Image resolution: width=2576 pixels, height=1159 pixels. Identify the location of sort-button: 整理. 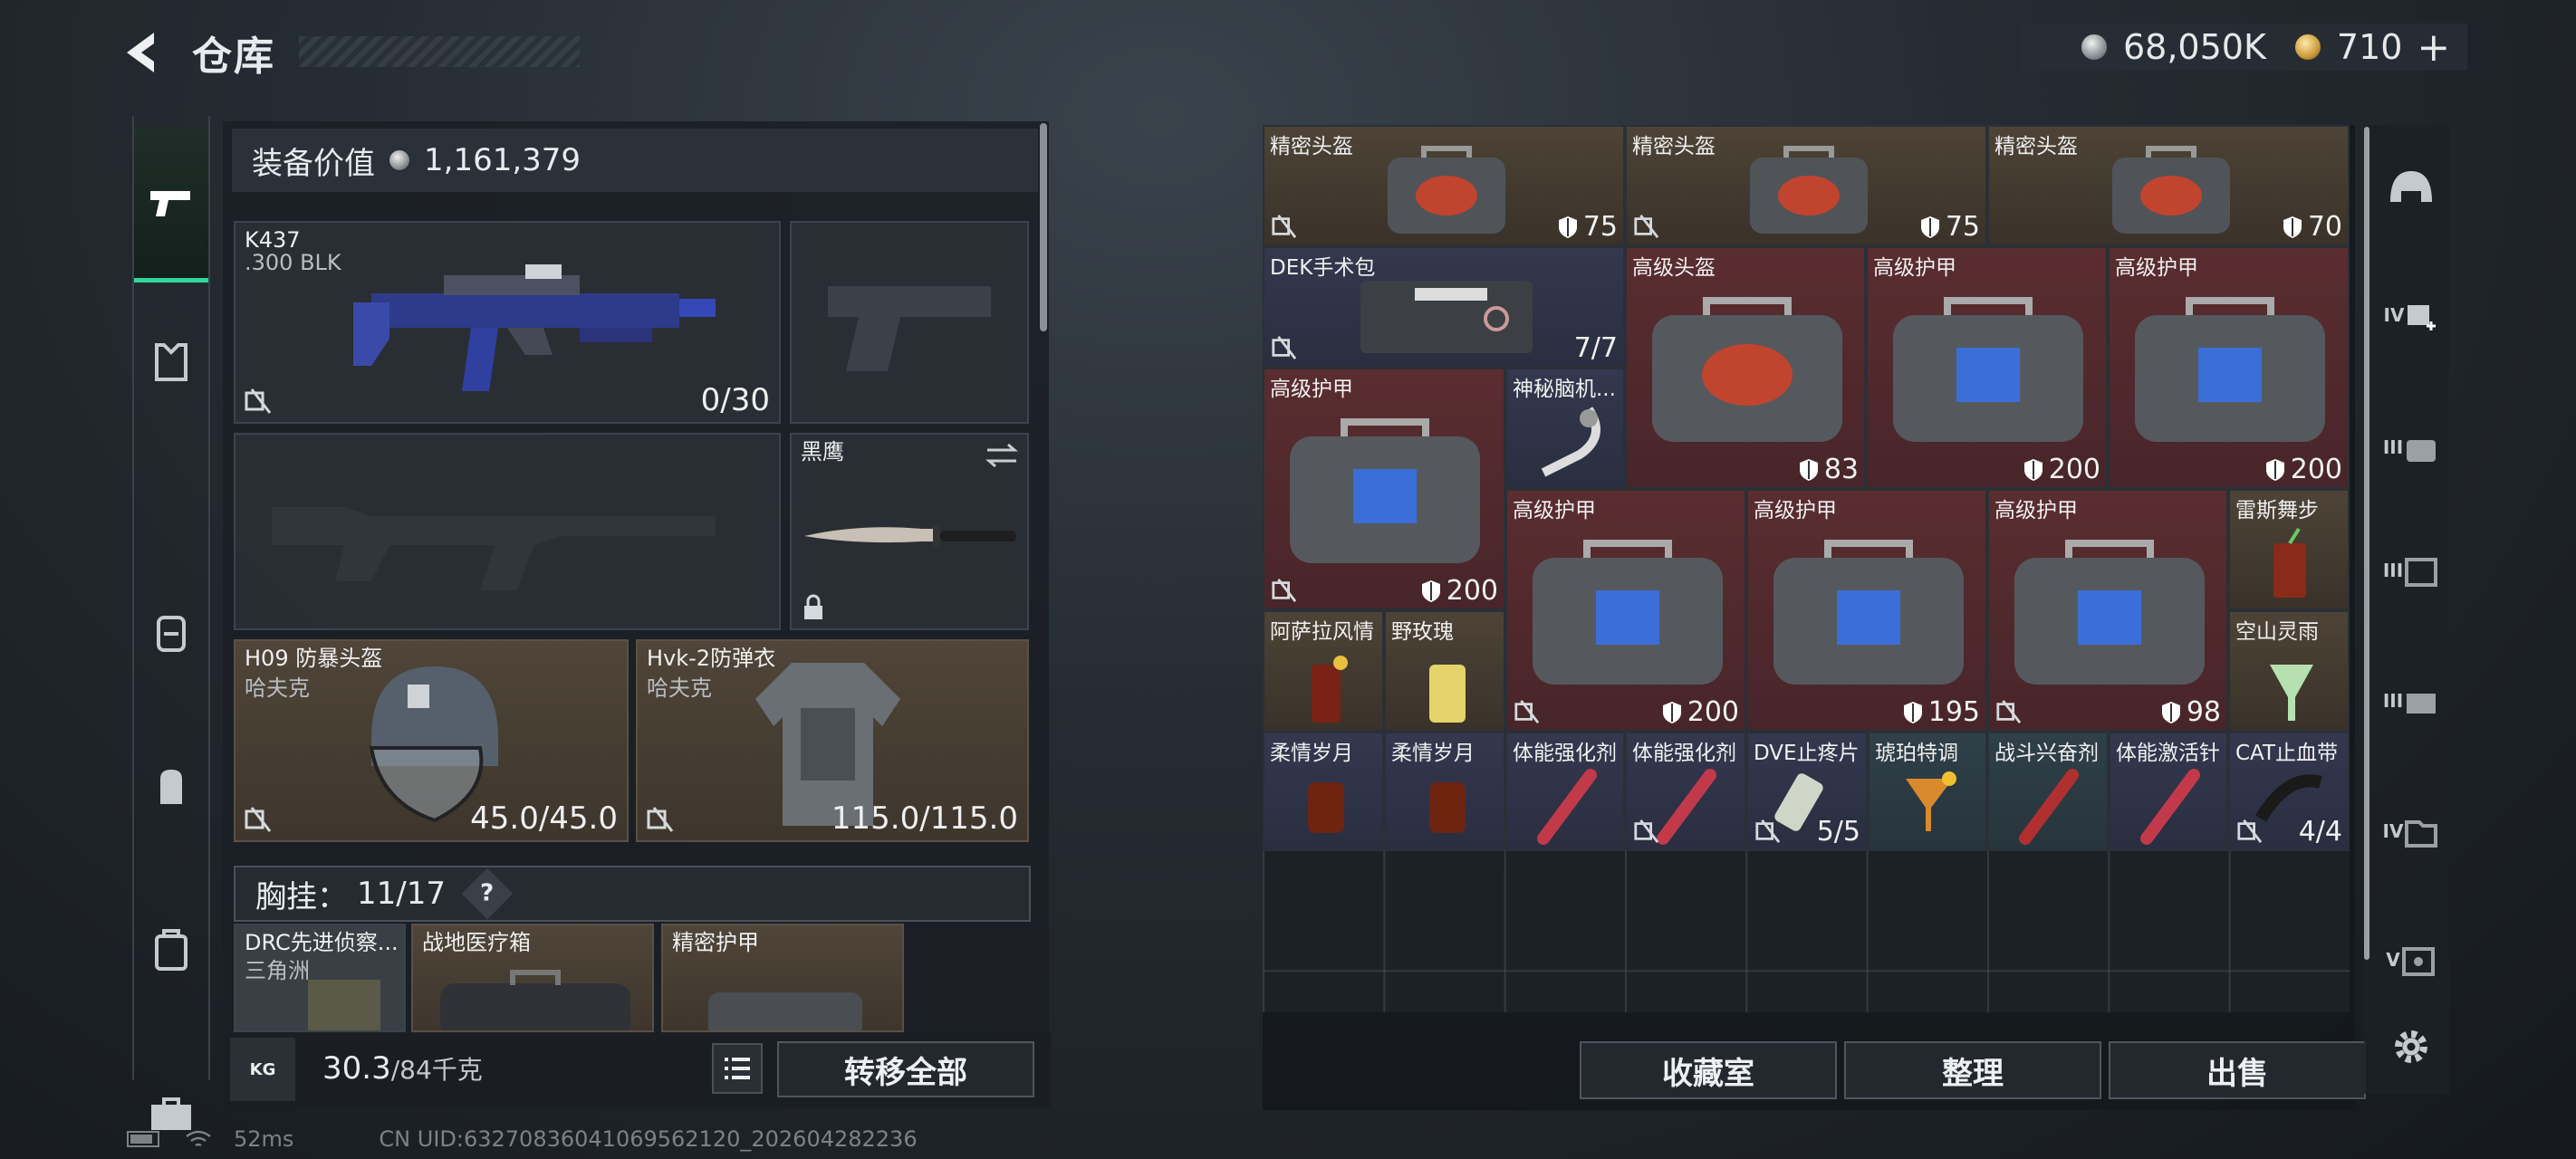
(1972, 1070).